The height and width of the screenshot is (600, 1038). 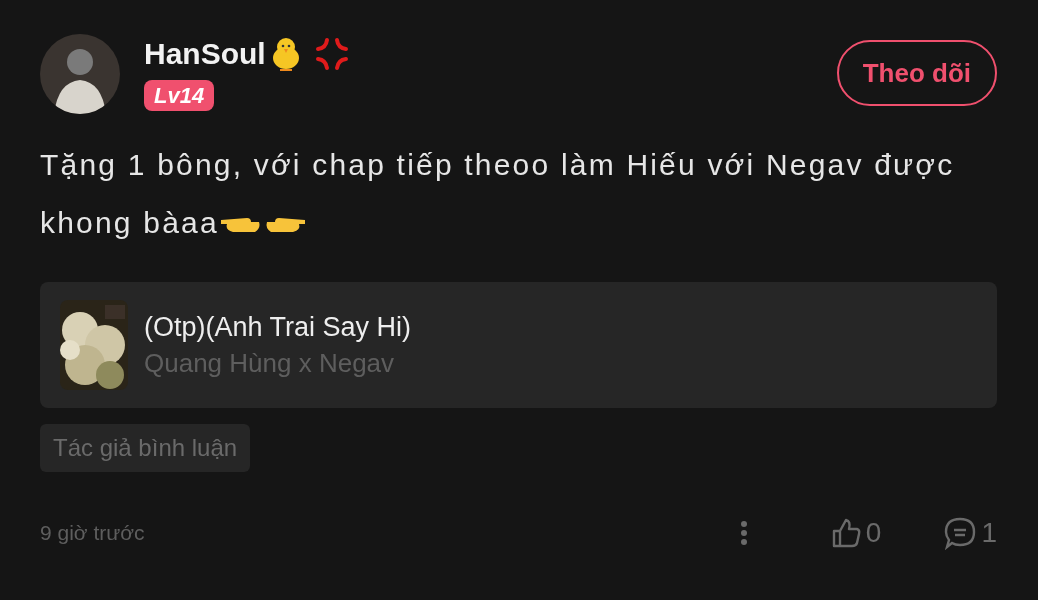 I want to click on reply-count: 1, so click(x=989, y=533).